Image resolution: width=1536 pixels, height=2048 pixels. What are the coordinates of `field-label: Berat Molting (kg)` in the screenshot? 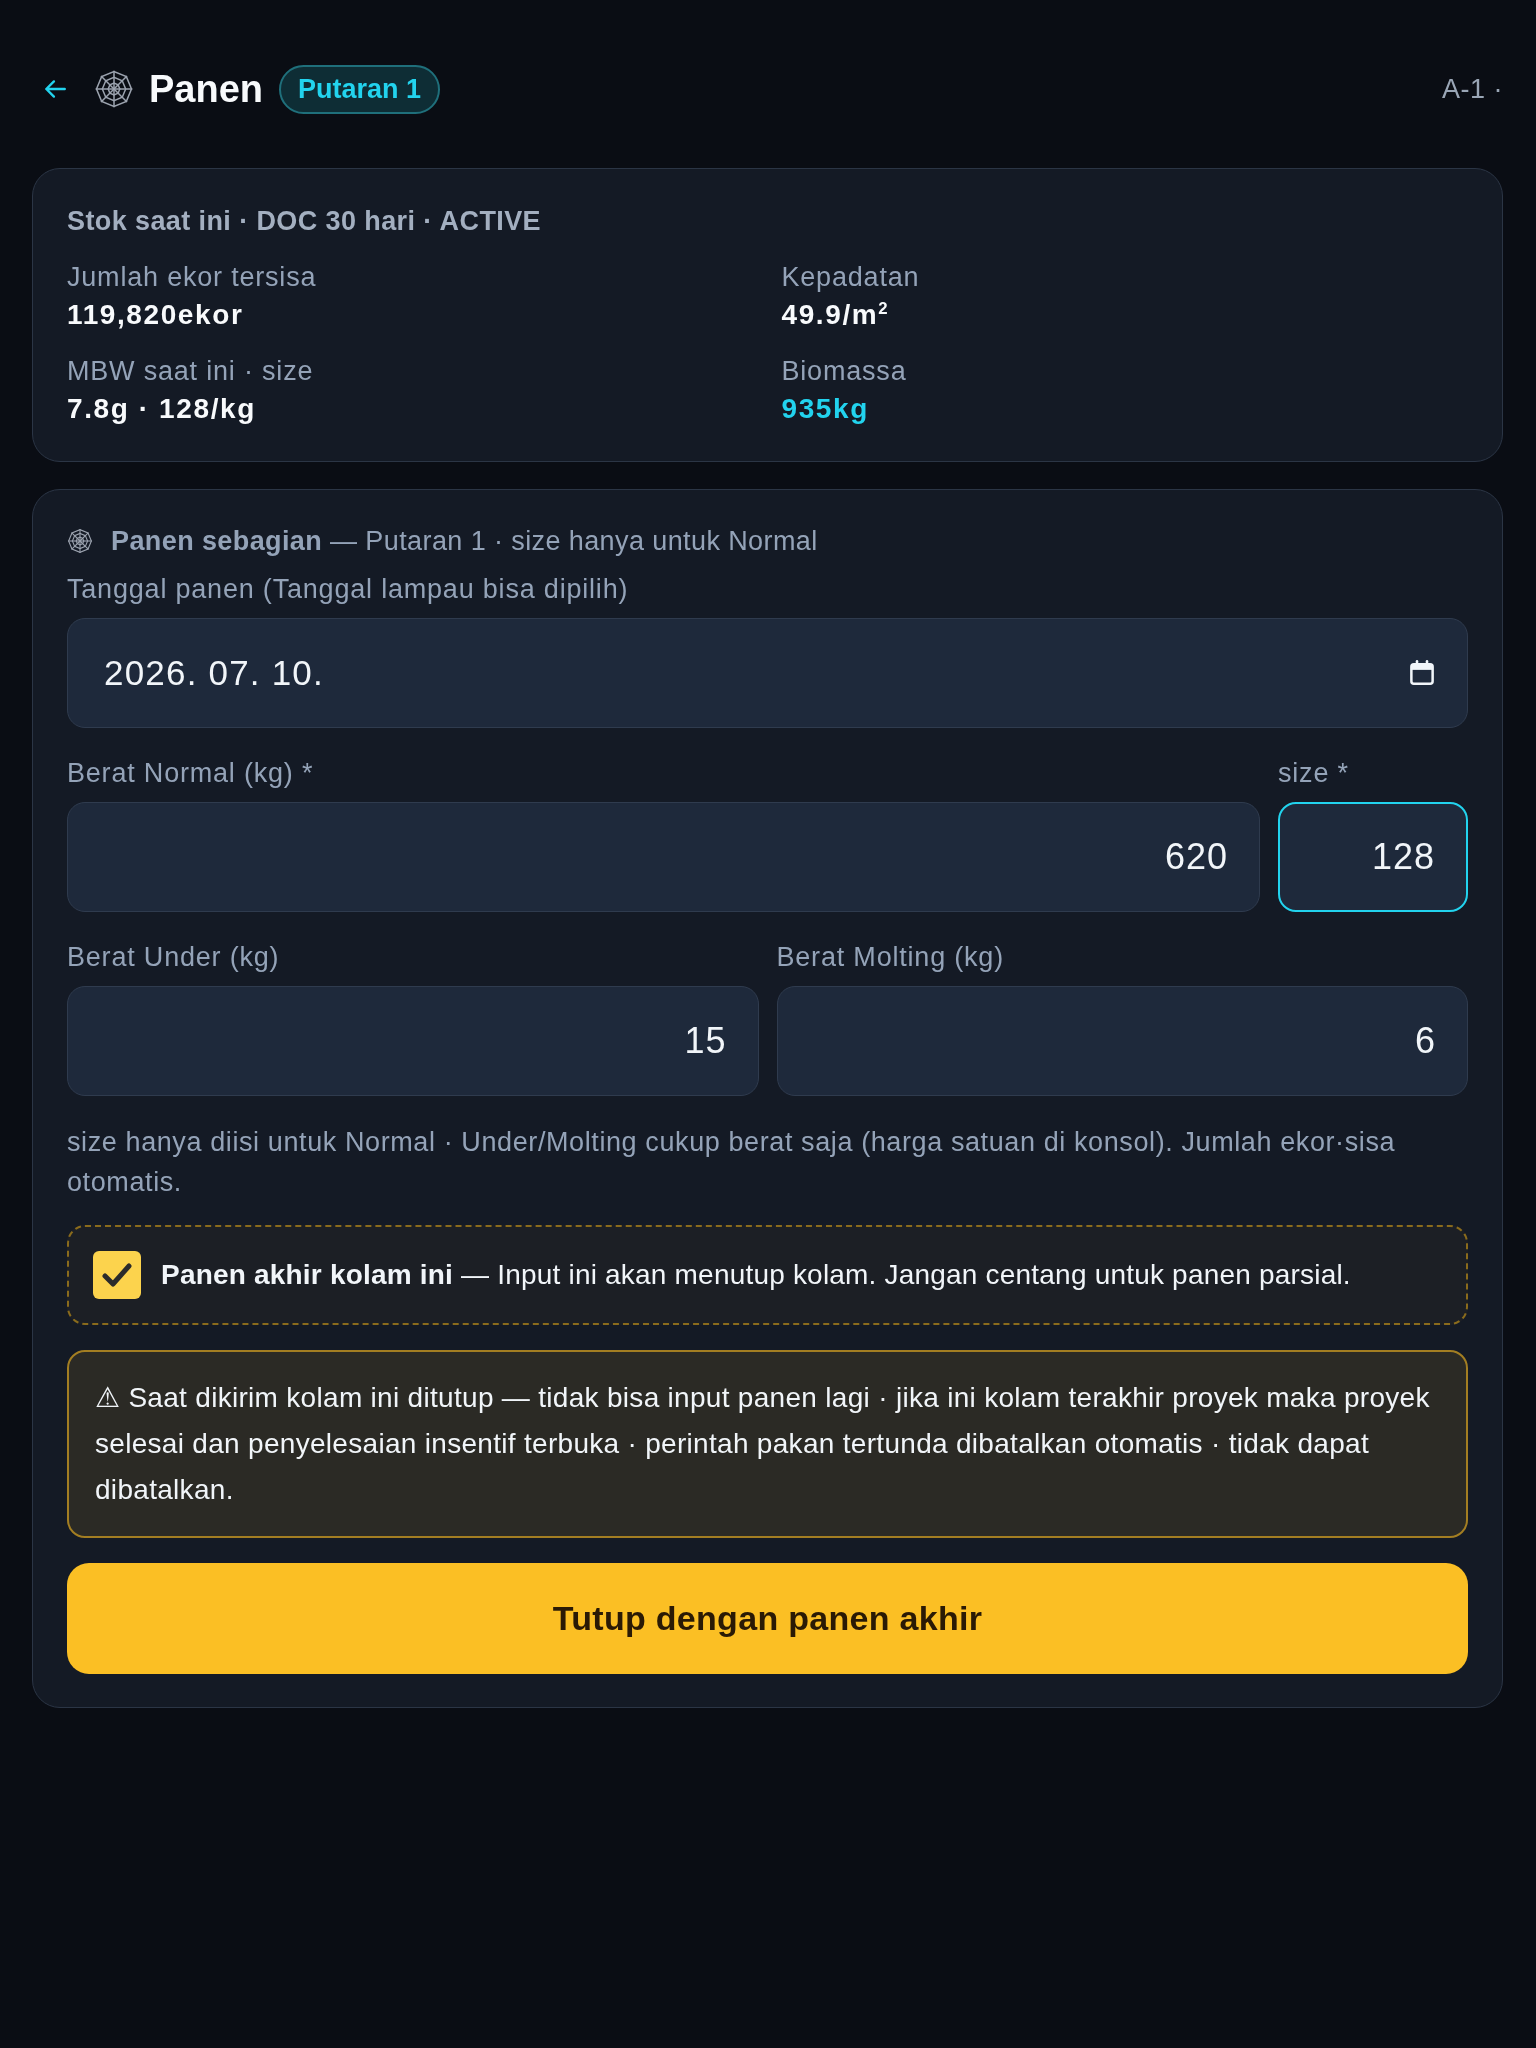 It's located at (890, 957).